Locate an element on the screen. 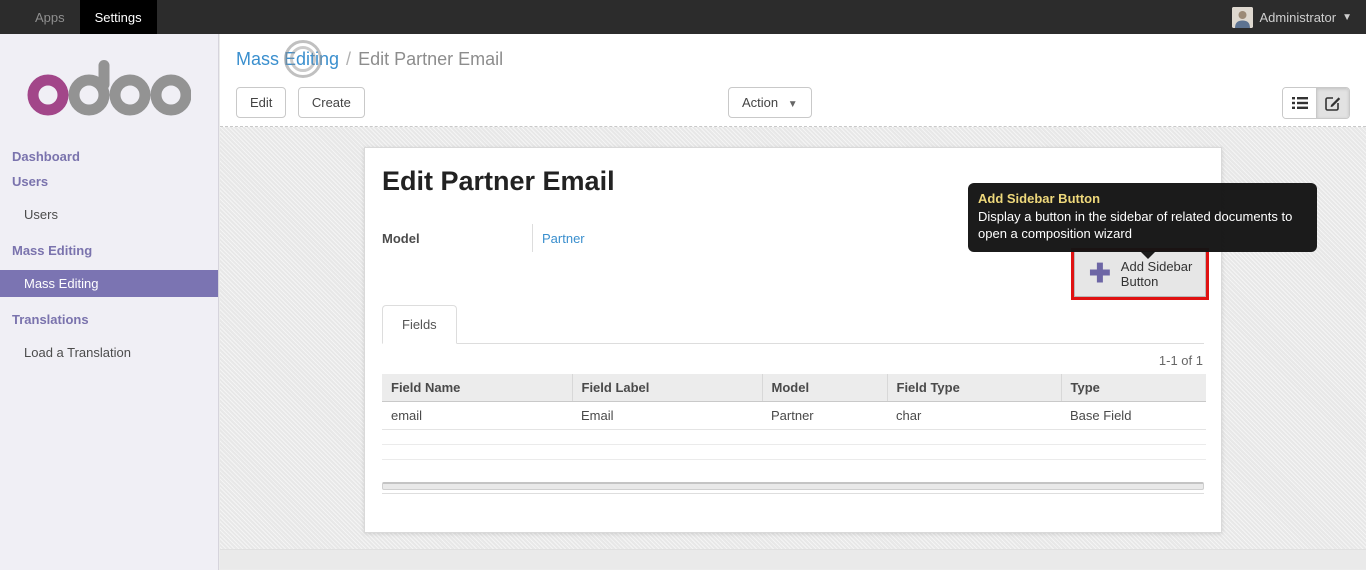  table-row: email Email Partner char Base Field is located at coordinates (794, 415).